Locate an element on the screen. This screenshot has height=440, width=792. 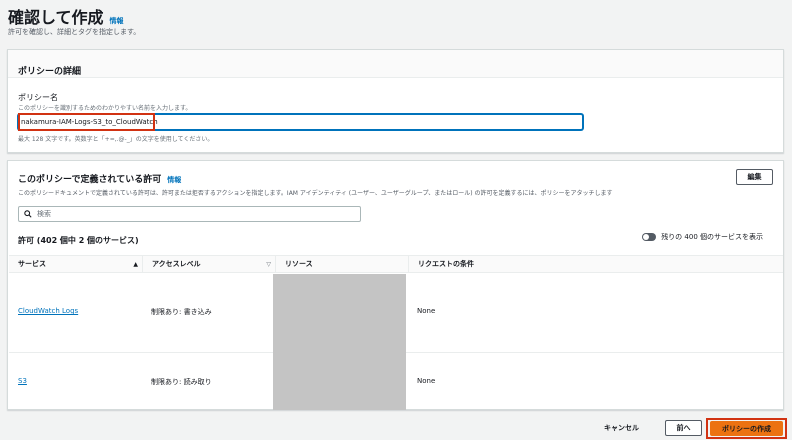
column-header-access-level: アクセスレベル ▽ is located at coordinates (208, 264).